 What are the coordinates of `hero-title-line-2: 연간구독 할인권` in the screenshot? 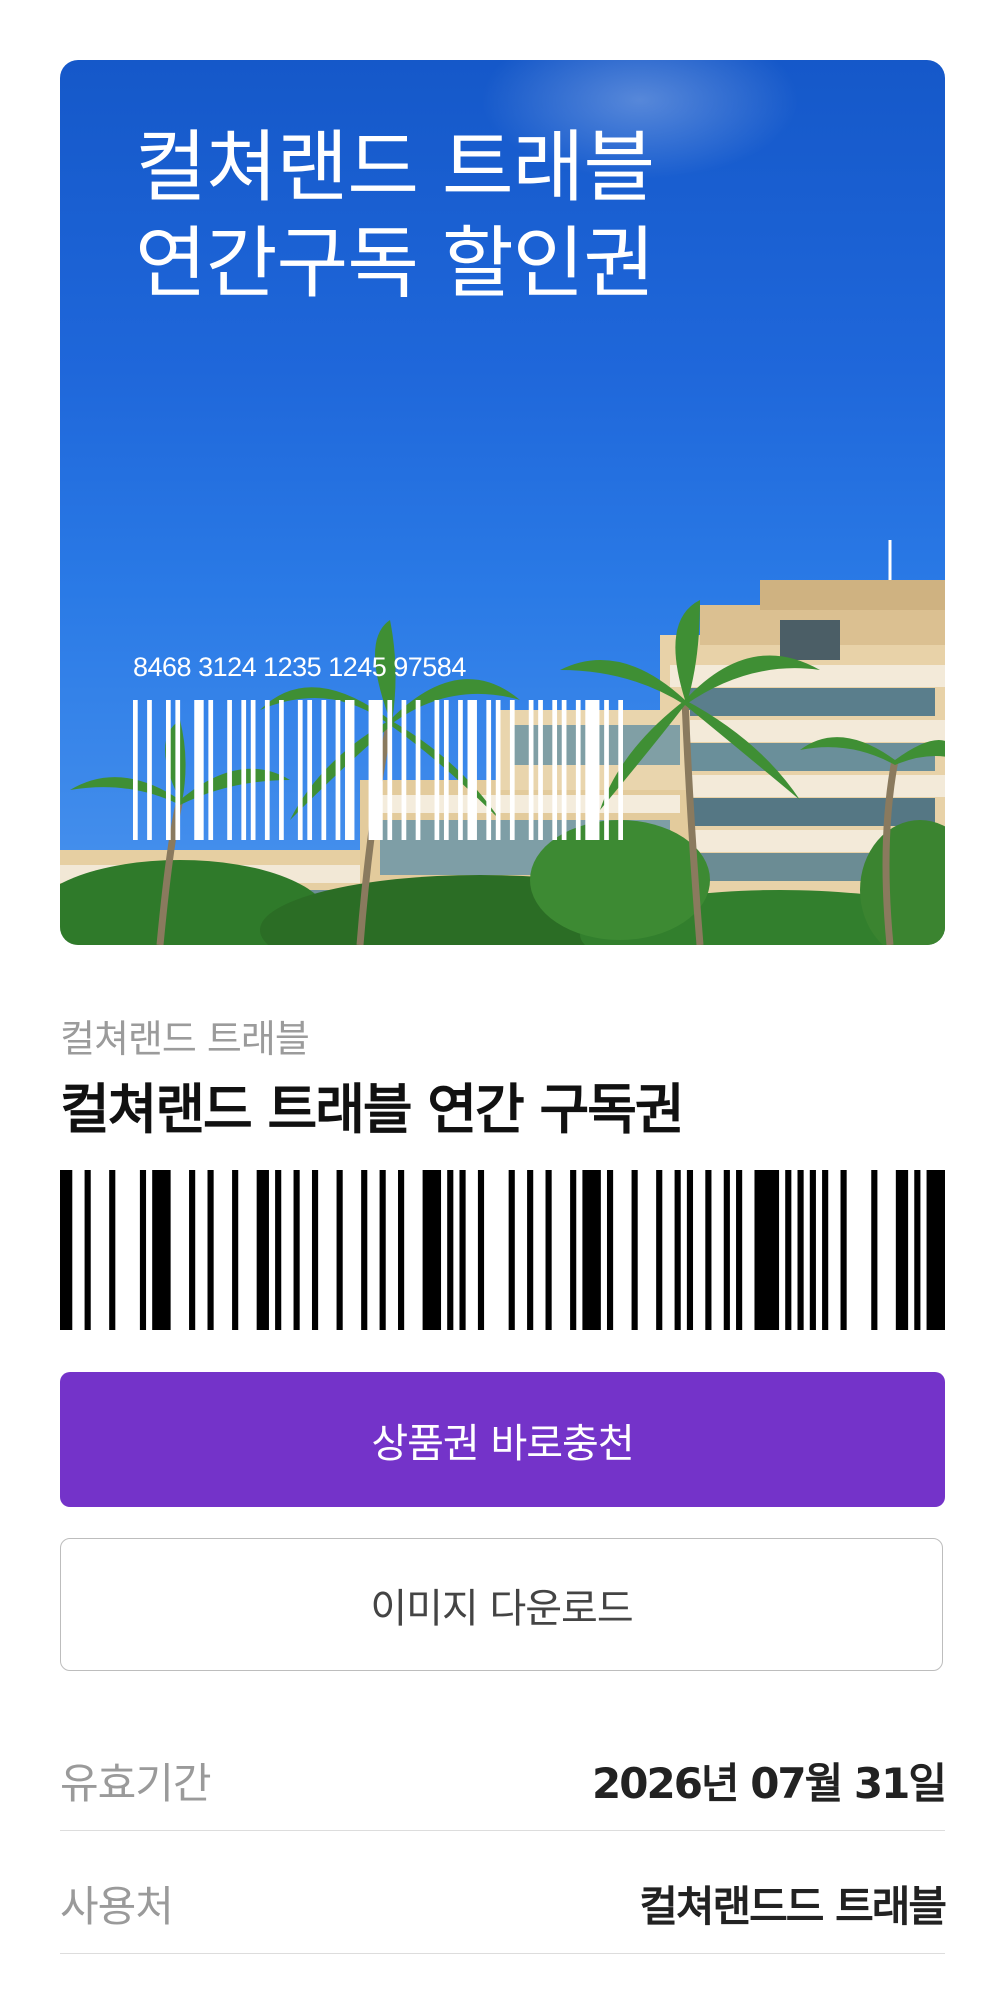 It's located at (395, 264).